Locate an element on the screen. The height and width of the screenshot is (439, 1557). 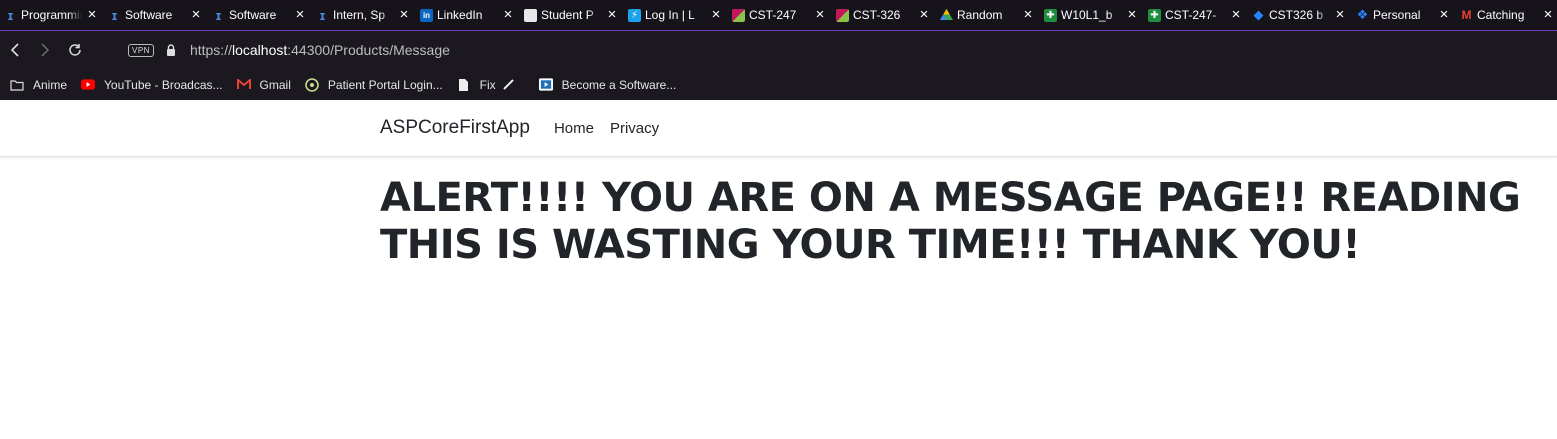
browser-tab: in LinkedIn × is located at coordinates (468, 15).